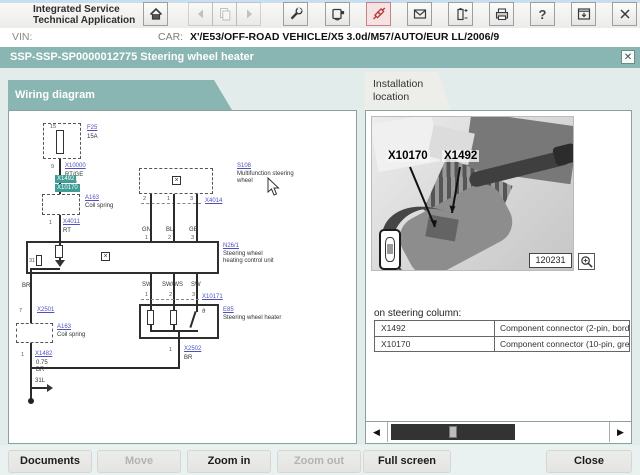 This screenshot has width=640, height=475. Describe the element at coordinates (390, 249) in the screenshot. I see `car-position-icon` at that location.